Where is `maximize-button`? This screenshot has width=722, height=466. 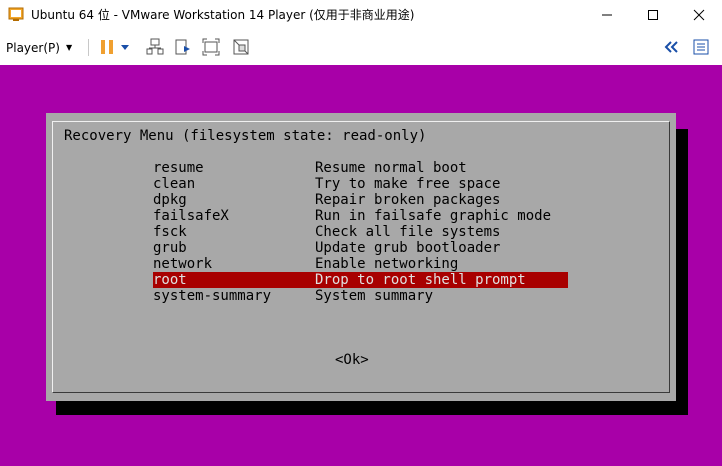
maximize-button is located at coordinates (653, 15).